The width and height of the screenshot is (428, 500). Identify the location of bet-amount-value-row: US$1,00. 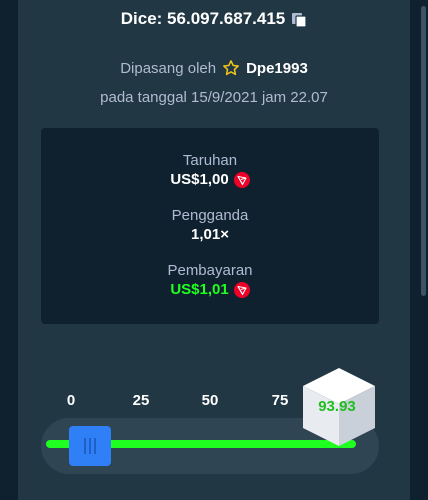
(210, 180).